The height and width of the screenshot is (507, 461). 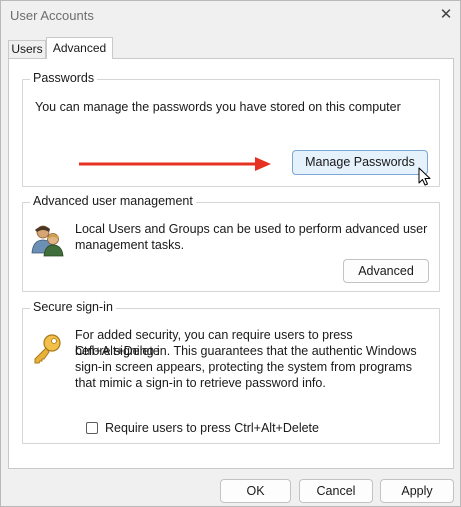 I want to click on manage-passwords-button: Manage Passwords, so click(x=360, y=162).